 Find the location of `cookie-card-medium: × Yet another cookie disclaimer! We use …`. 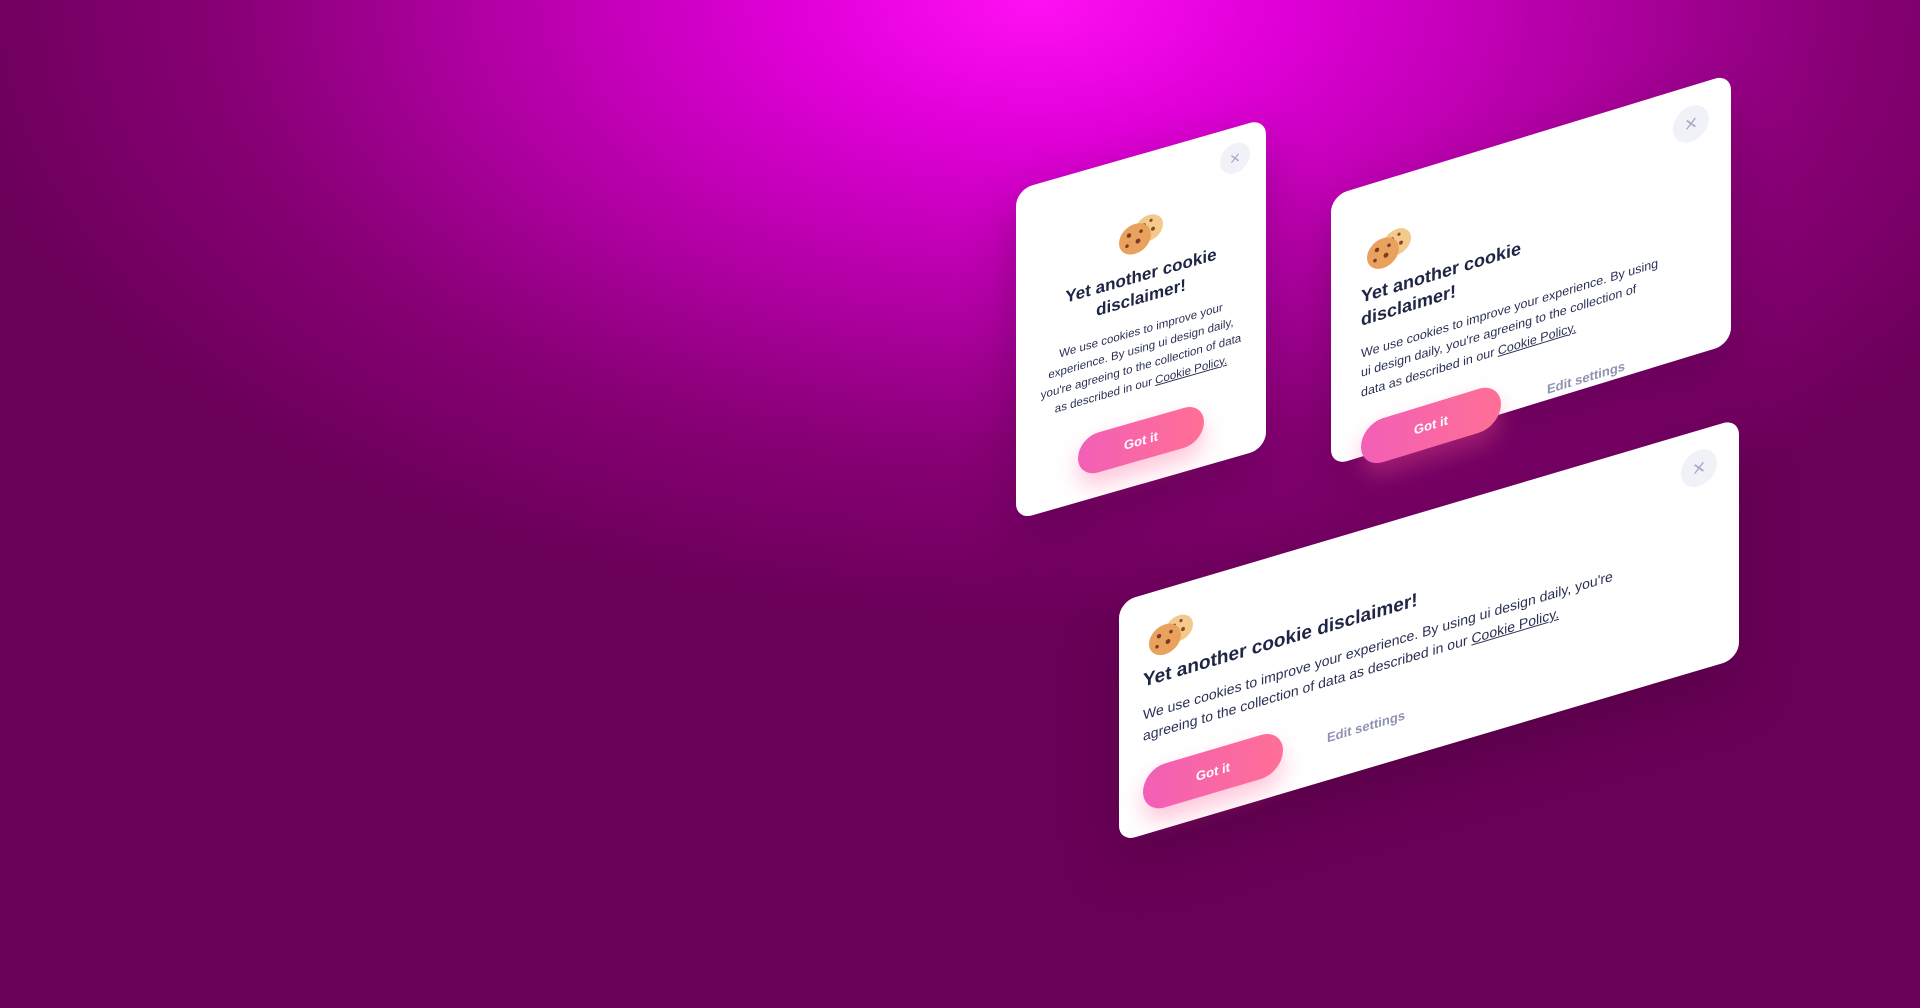

cookie-card-medium: × Yet another cookie disclaimer! We use … is located at coordinates (1531, 271).